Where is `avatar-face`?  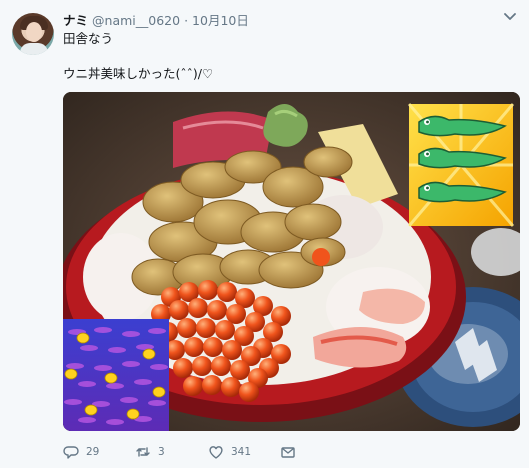
avatar-face is located at coordinates (34, 32).